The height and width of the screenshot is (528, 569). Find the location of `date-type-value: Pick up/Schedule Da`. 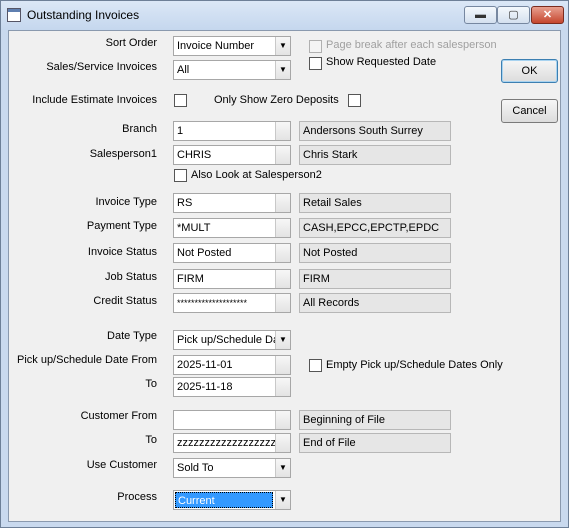

date-type-value: Pick up/Schedule Da is located at coordinates (228, 340).